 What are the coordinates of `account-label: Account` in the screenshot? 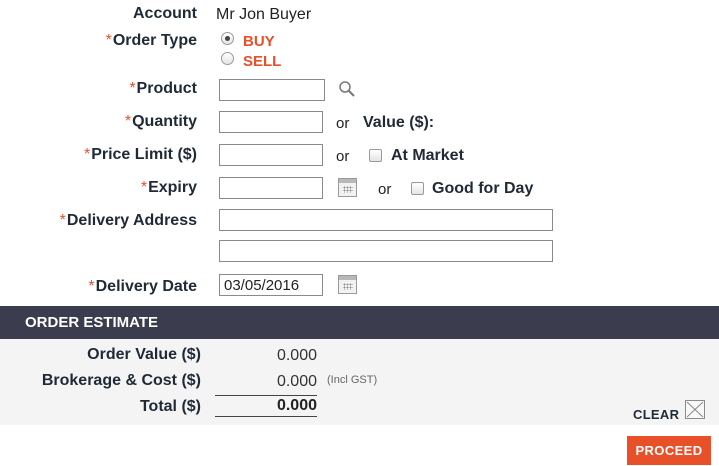 It's located at (165, 13).